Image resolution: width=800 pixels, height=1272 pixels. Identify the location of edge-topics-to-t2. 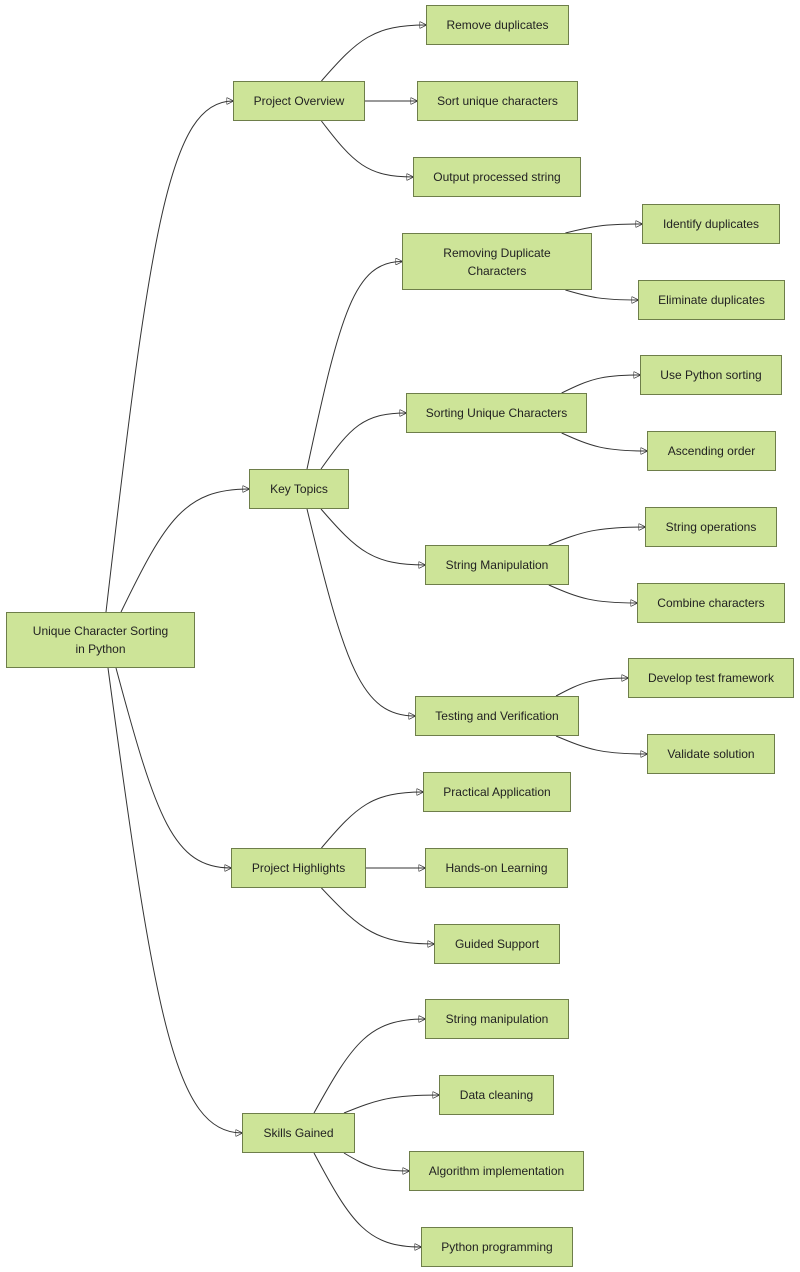
(363, 441).